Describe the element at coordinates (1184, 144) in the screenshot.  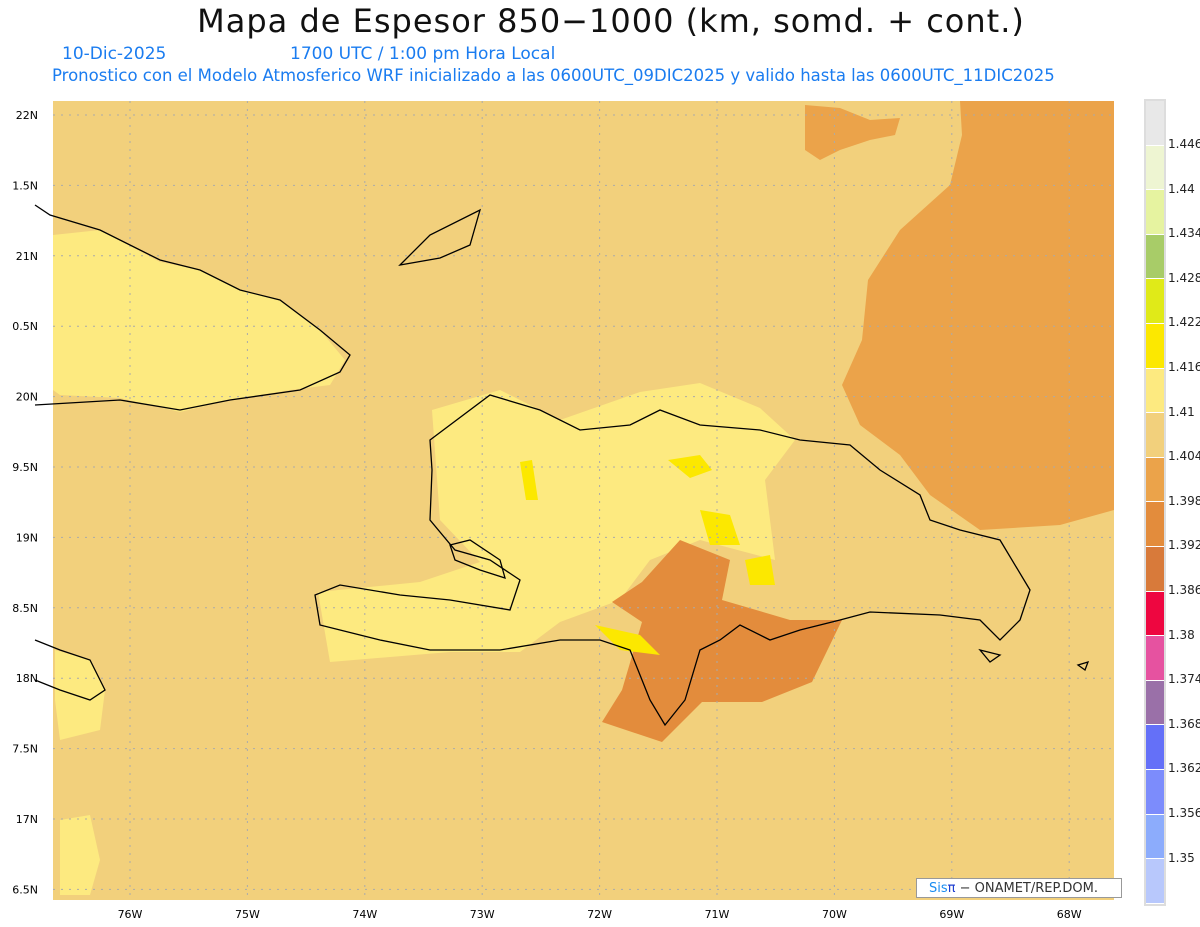
I see `colorbar-label: 1.446` at that location.